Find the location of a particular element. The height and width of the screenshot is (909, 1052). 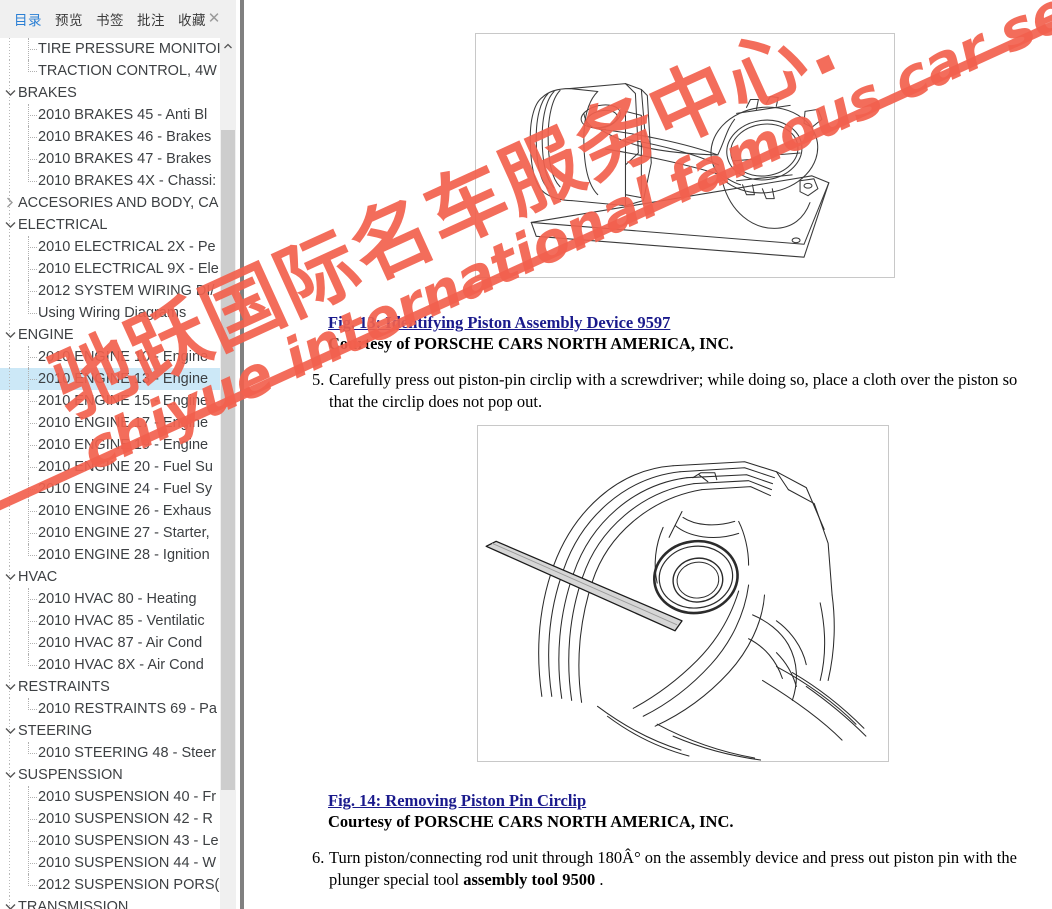

toc-row-label: STEERING is located at coordinates (55, 731).